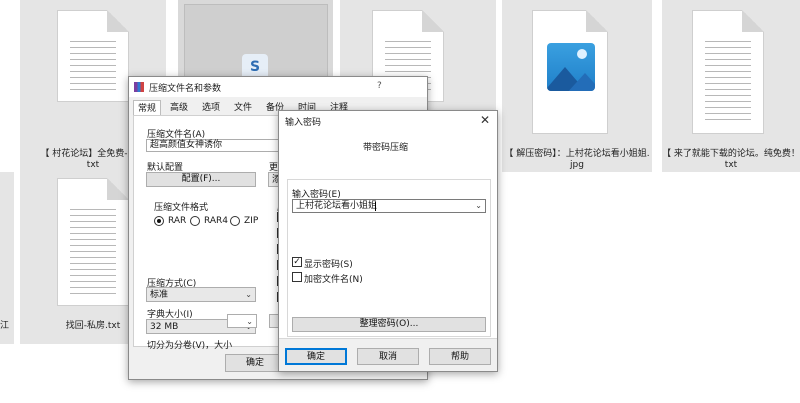  Describe the element at coordinates (243, 108) in the screenshot. I see `tab-files: 文件` at that location.